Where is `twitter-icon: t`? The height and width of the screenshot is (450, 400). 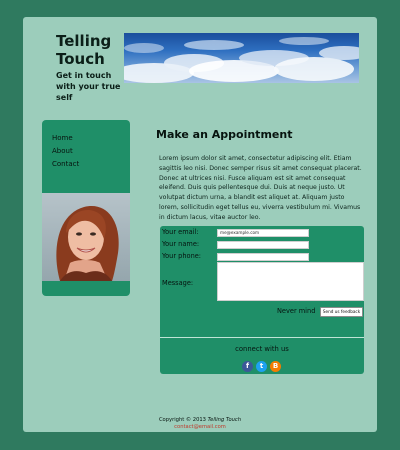 twitter-icon: t is located at coordinates (261, 366).